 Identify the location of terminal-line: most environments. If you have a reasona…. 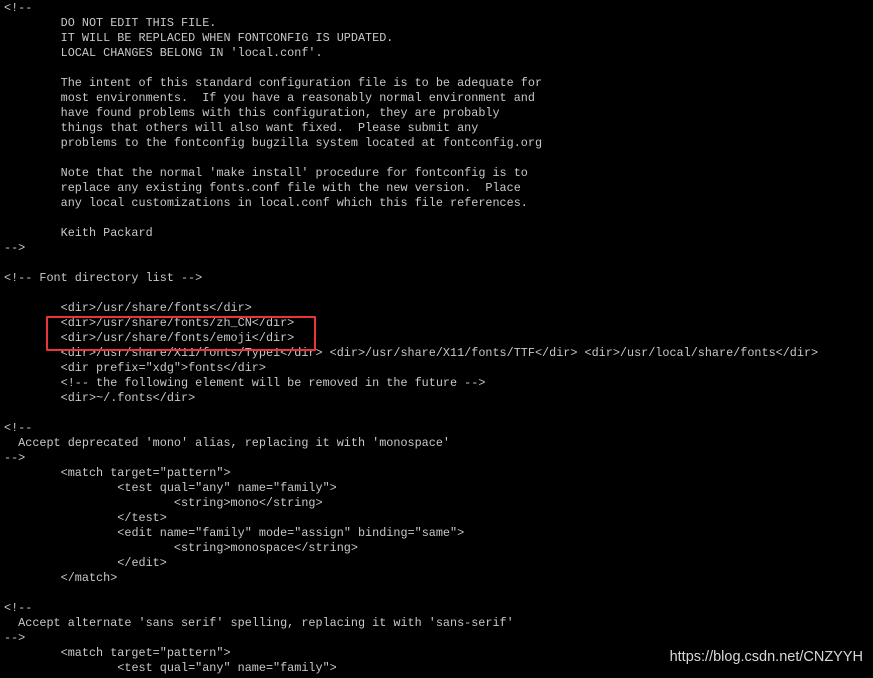
(269, 98).